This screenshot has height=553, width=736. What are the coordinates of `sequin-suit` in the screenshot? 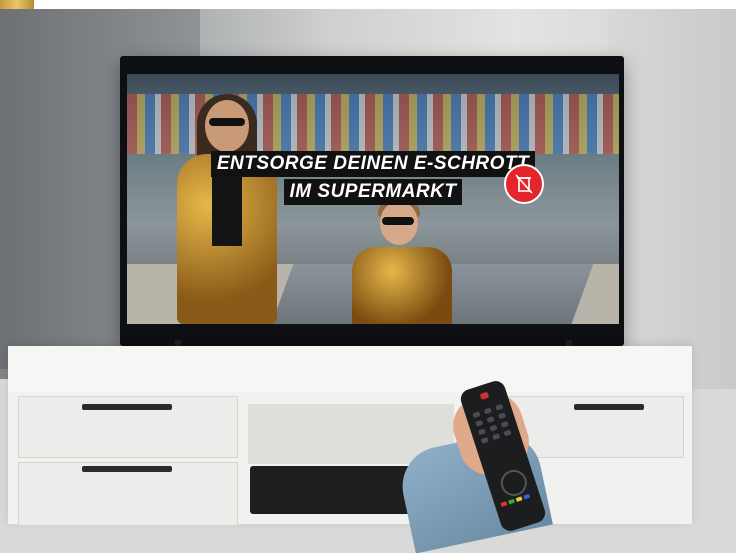 It's located at (402, 285).